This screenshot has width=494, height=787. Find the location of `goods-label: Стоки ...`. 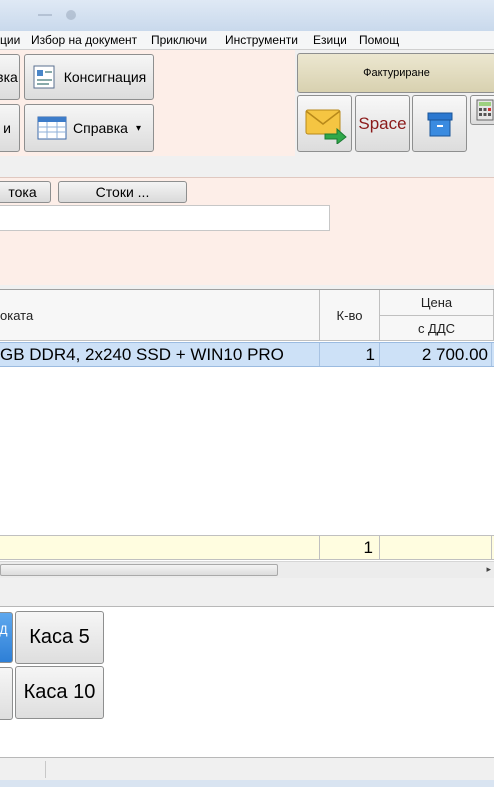

goods-label: Стоки ... is located at coordinates (122, 192).